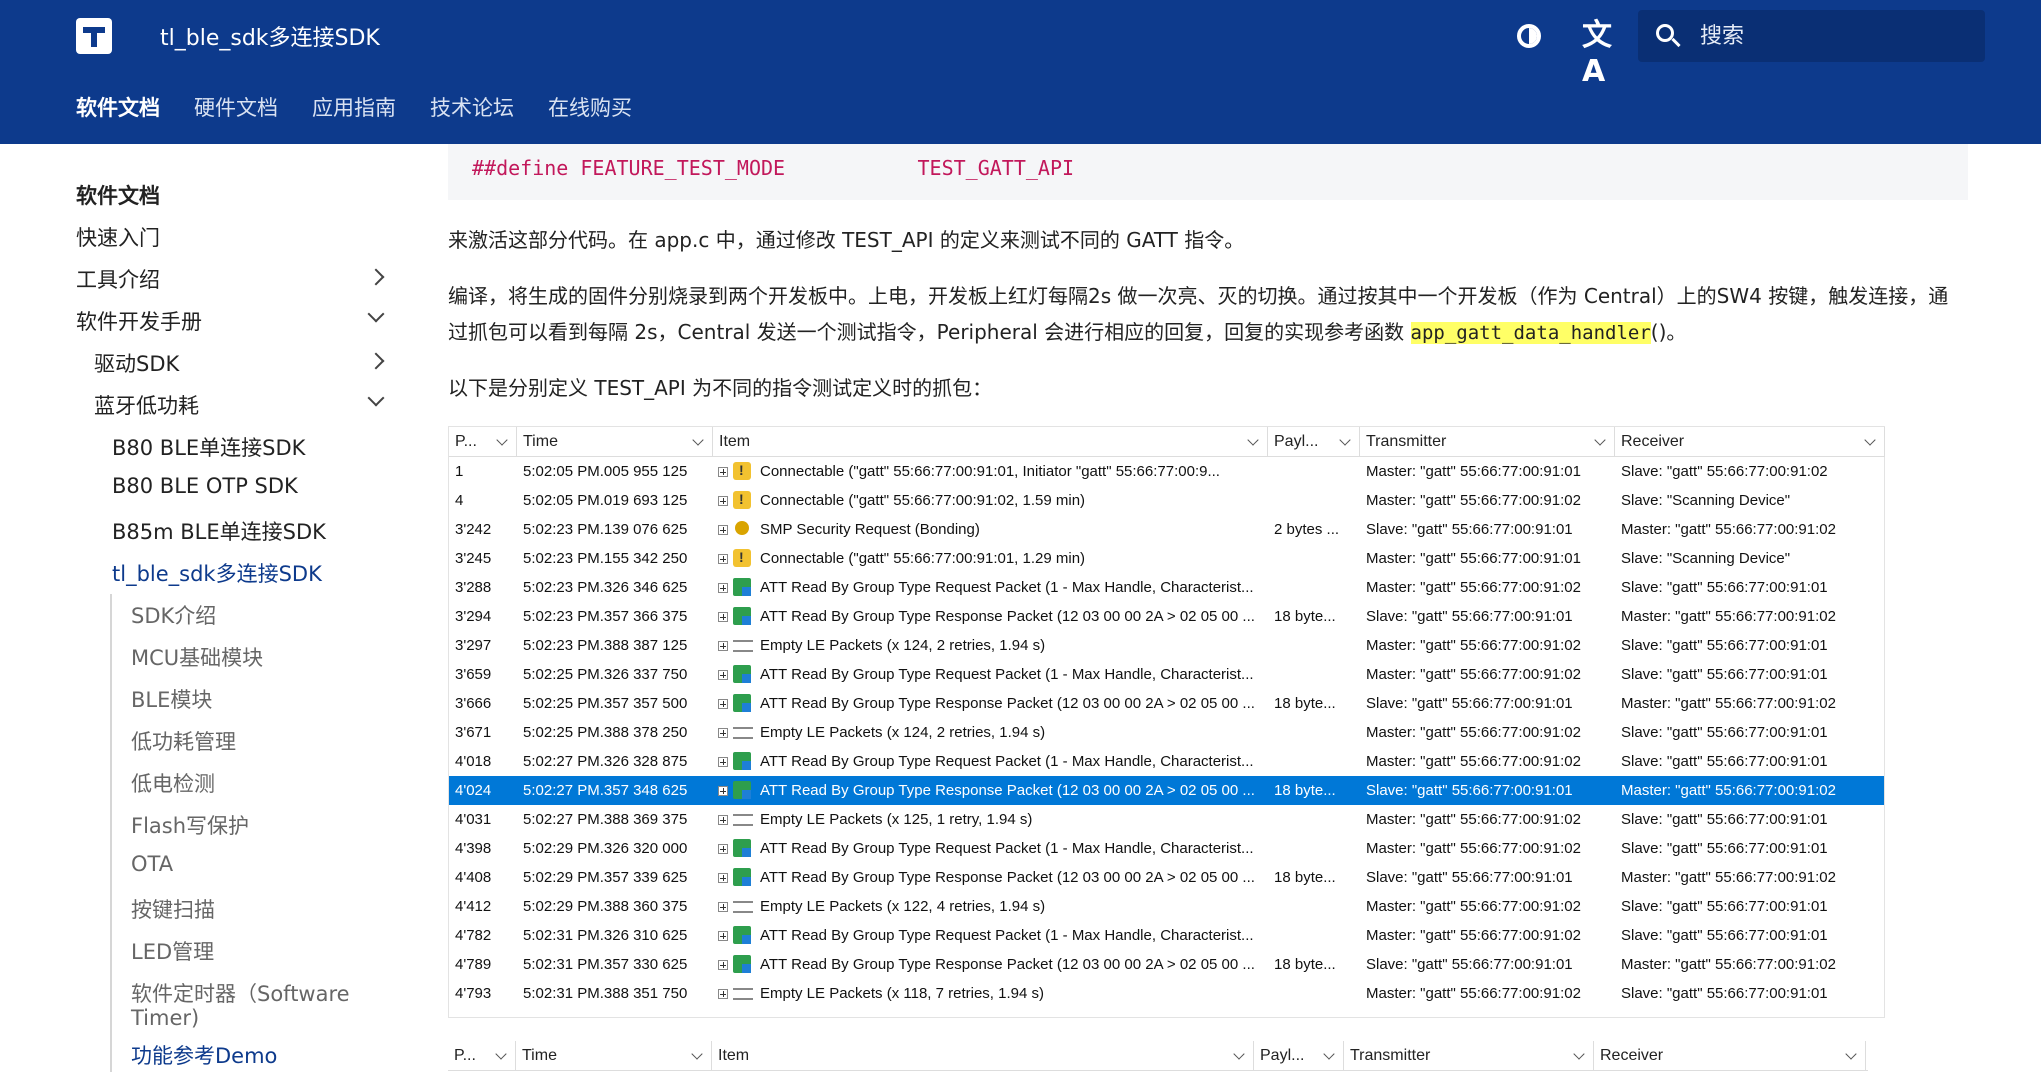 The width and height of the screenshot is (2041, 1075). What do you see at coordinates (190, 825) in the screenshot?
I see `sidebar-item-flash-protect: Flash写保护` at bounding box center [190, 825].